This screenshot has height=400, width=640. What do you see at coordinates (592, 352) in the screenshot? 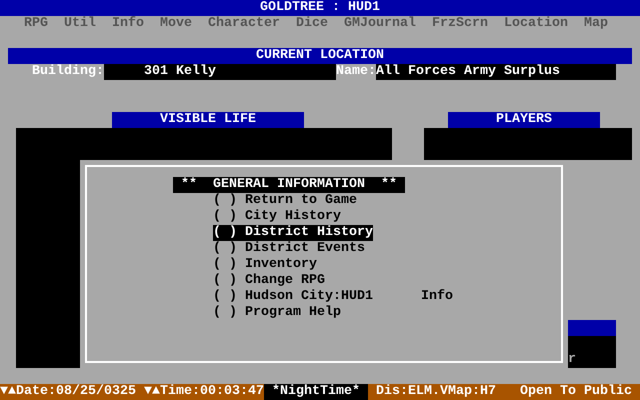
I see `side-panel` at bounding box center [592, 352].